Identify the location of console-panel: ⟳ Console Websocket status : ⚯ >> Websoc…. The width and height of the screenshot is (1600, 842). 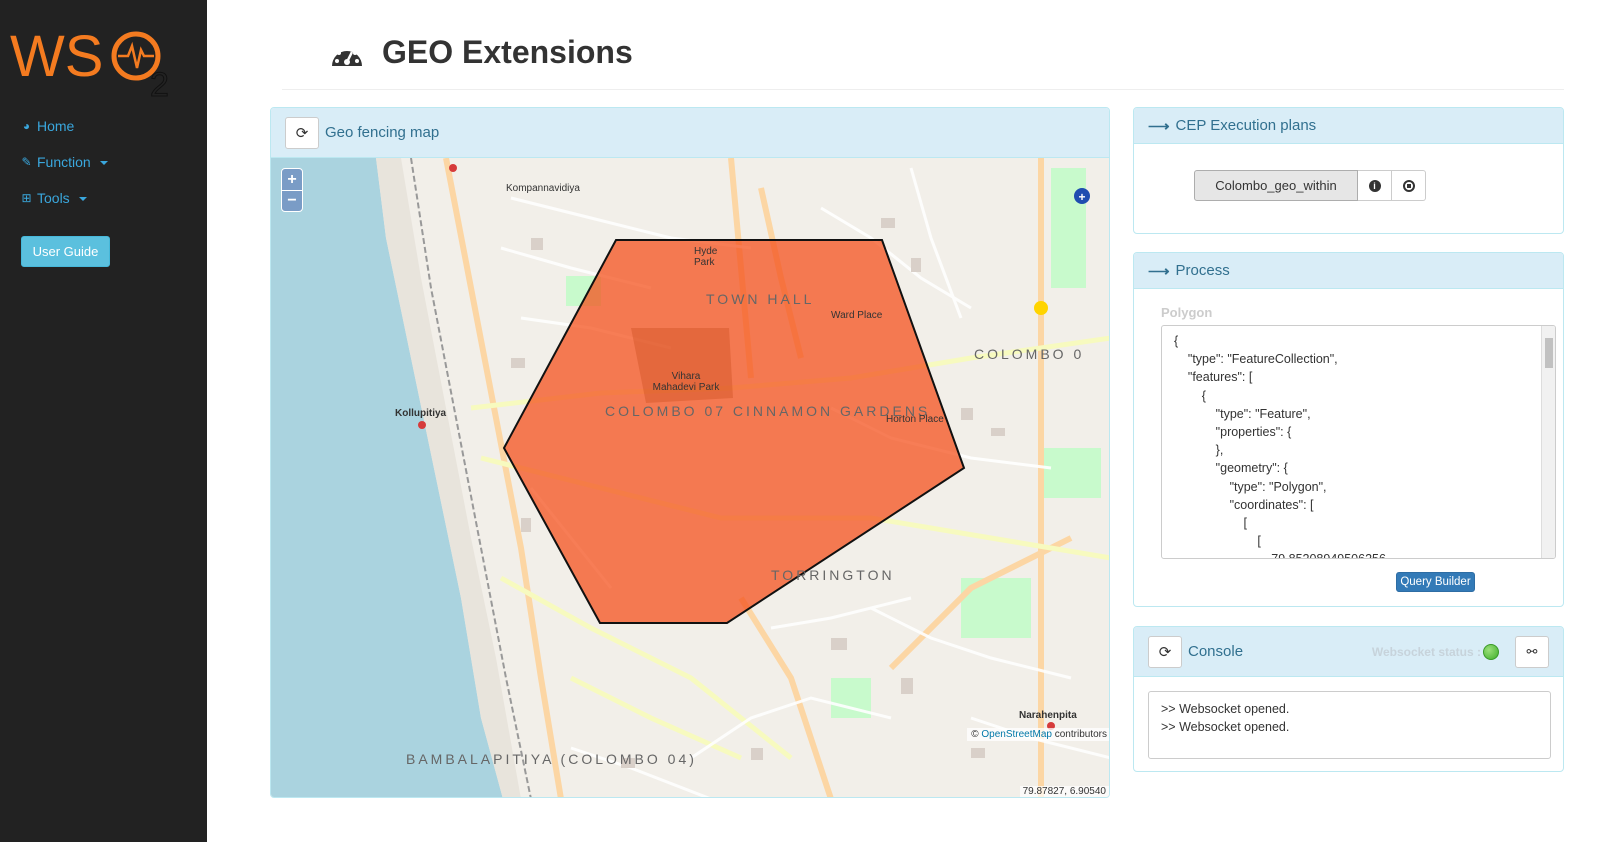
(1348, 699).